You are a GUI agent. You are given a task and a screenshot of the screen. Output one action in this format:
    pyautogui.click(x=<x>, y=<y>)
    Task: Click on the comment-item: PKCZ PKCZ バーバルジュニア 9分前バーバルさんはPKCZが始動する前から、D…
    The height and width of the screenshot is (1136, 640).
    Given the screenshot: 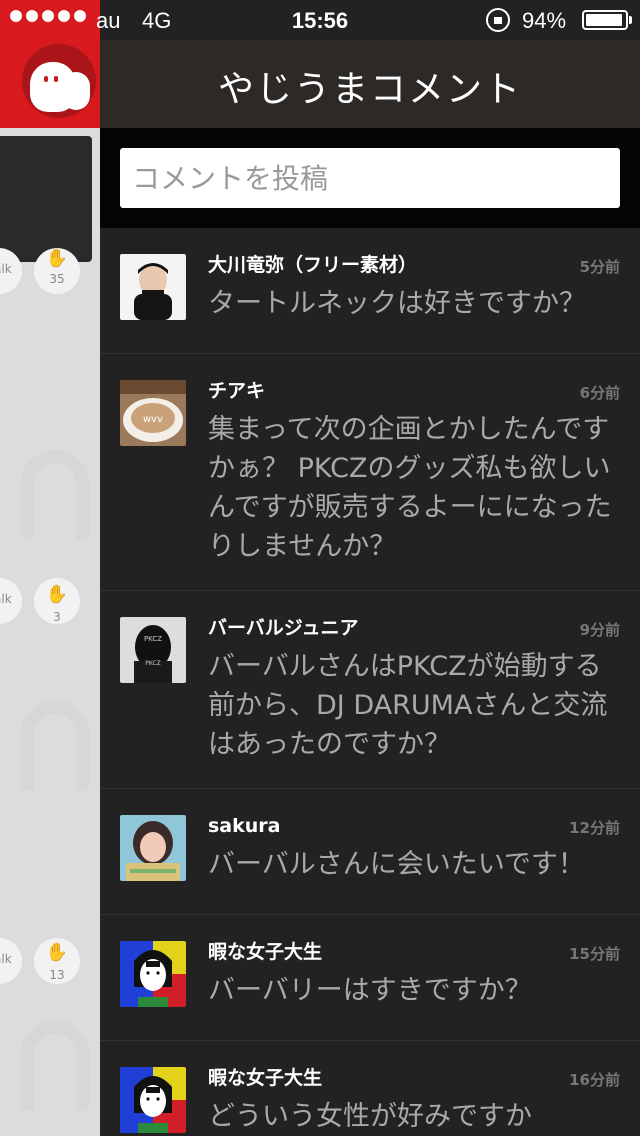 What is the action you would take?
    pyautogui.click(x=370, y=690)
    